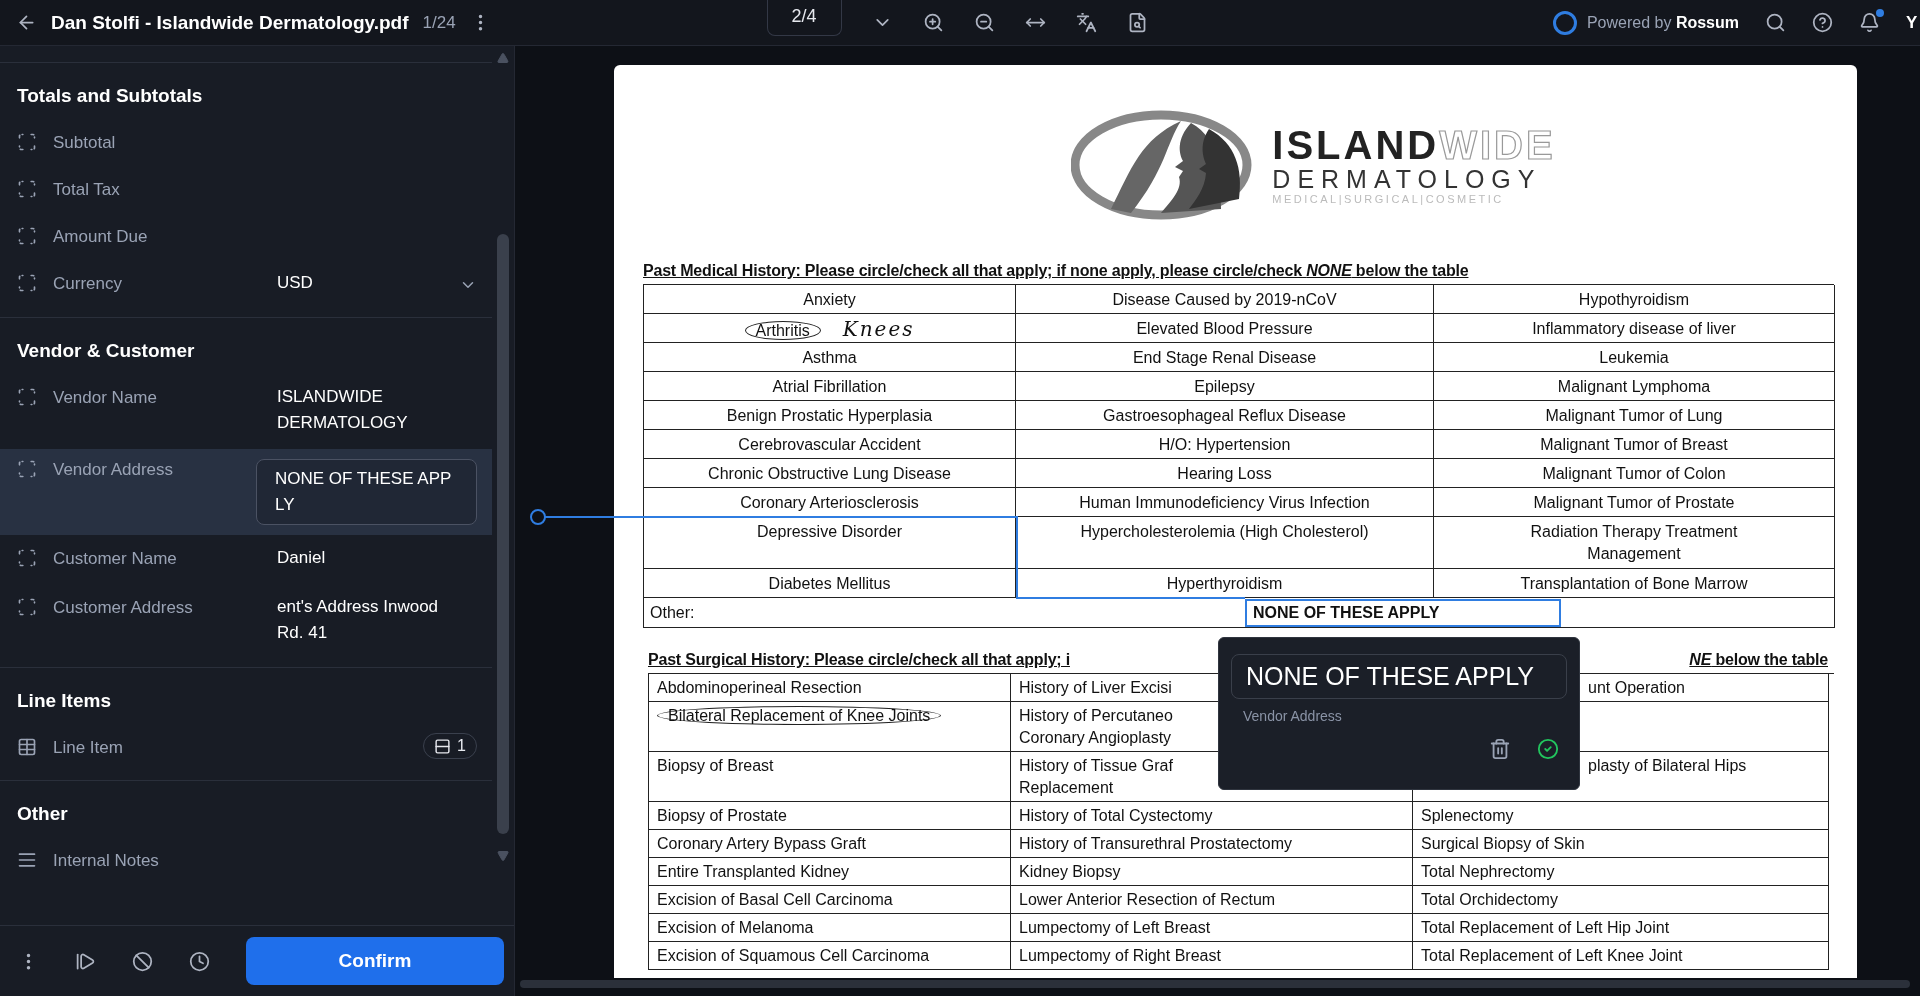 The height and width of the screenshot is (996, 1920). What do you see at coordinates (246, 492) in the screenshot?
I see `selected-field-row: Vendor Address NONE OF THESE APPLY` at bounding box center [246, 492].